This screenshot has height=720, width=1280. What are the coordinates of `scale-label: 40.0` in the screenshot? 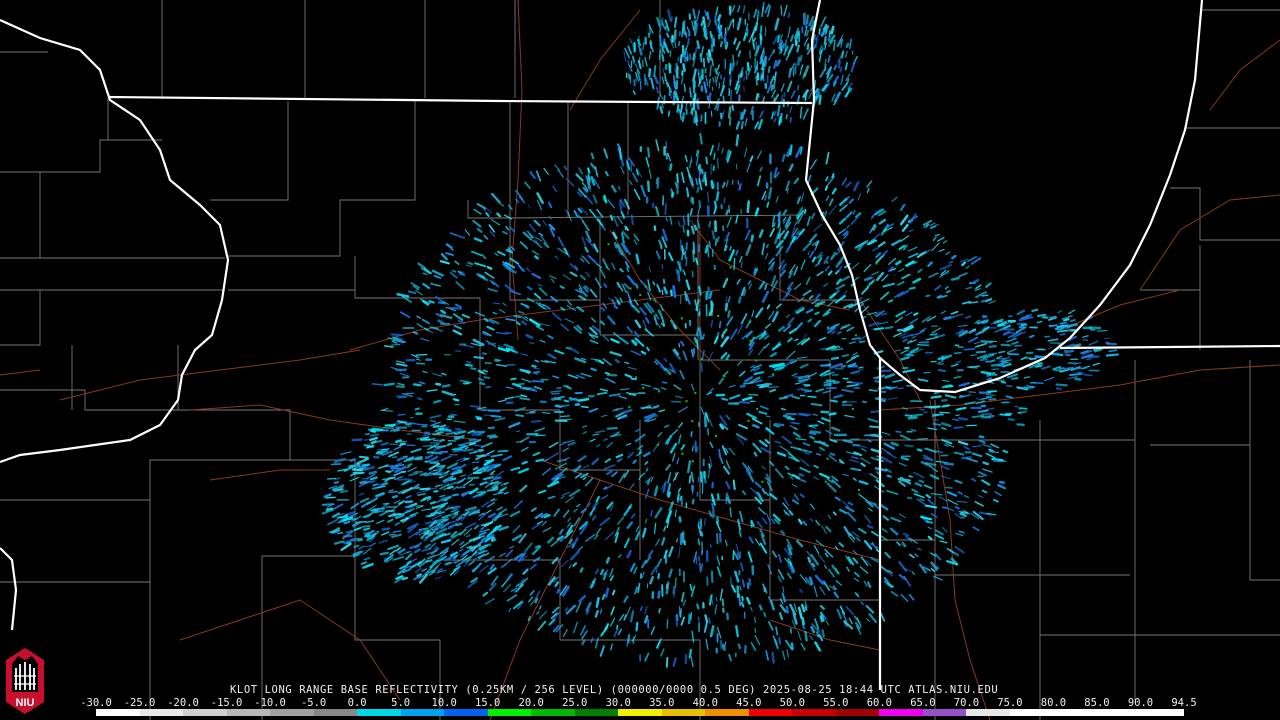 It's located at (705, 703).